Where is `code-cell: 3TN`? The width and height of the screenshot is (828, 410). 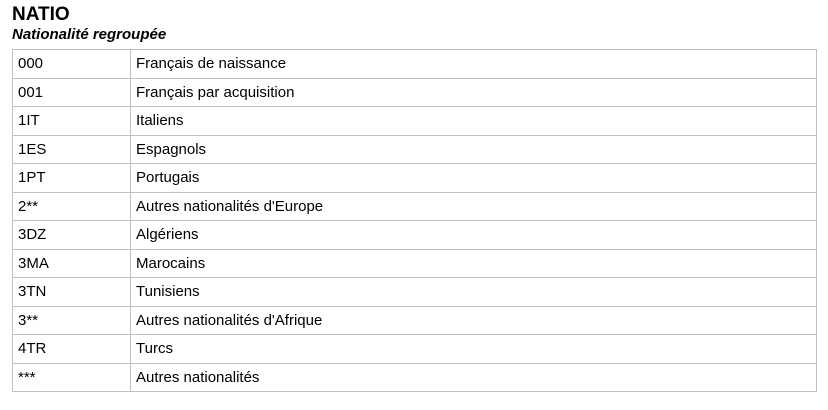
code-cell: 3TN is located at coordinates (71, 292).